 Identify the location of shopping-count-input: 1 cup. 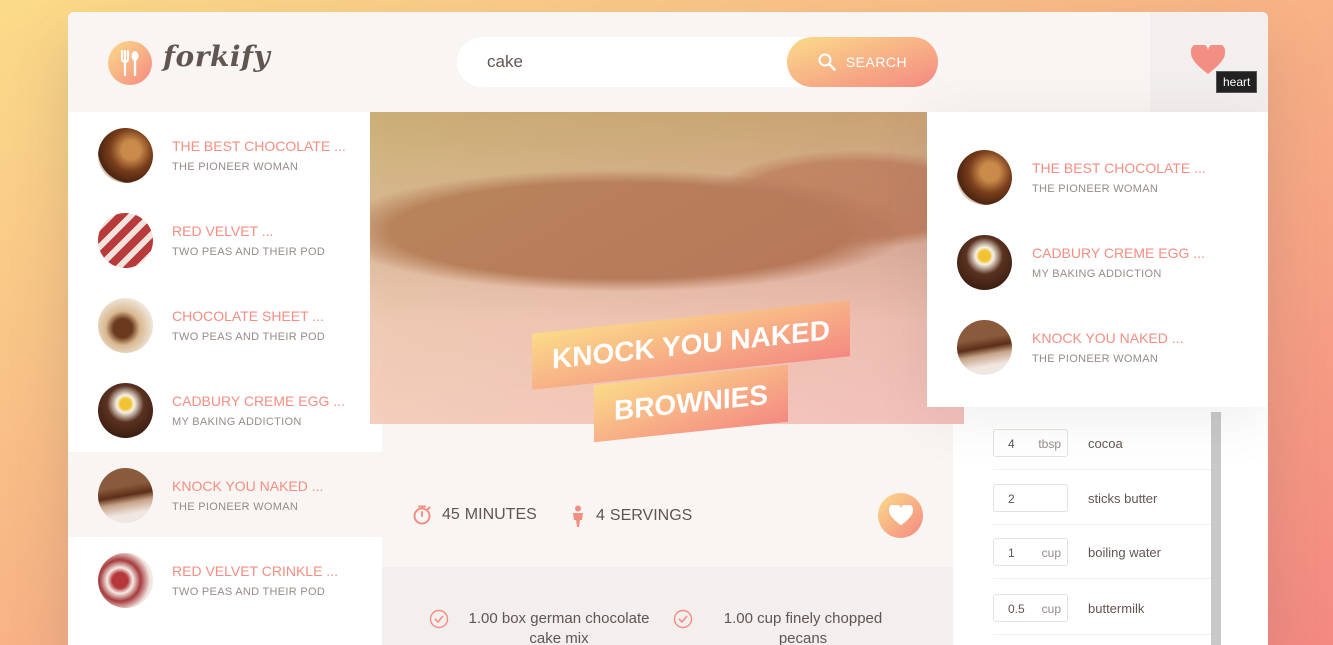
(1030, 552).